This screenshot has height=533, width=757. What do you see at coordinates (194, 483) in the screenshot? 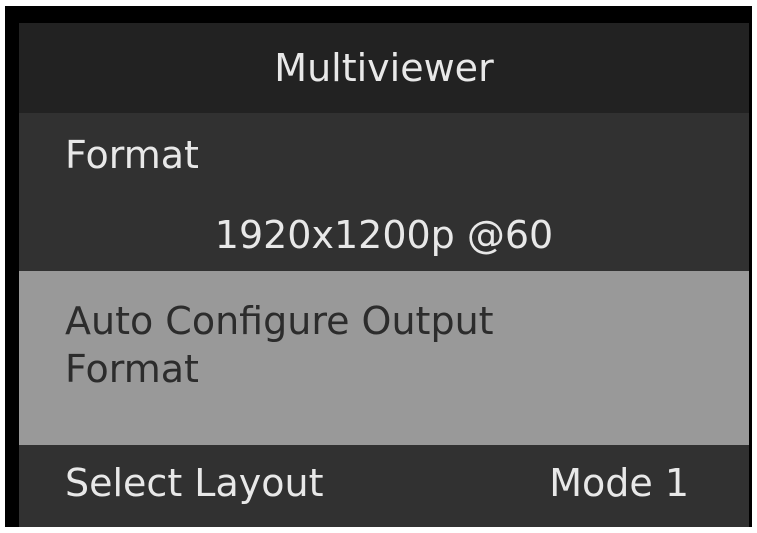
I see `select-layout-label: Select Layout` at bounding box center [194, 483].